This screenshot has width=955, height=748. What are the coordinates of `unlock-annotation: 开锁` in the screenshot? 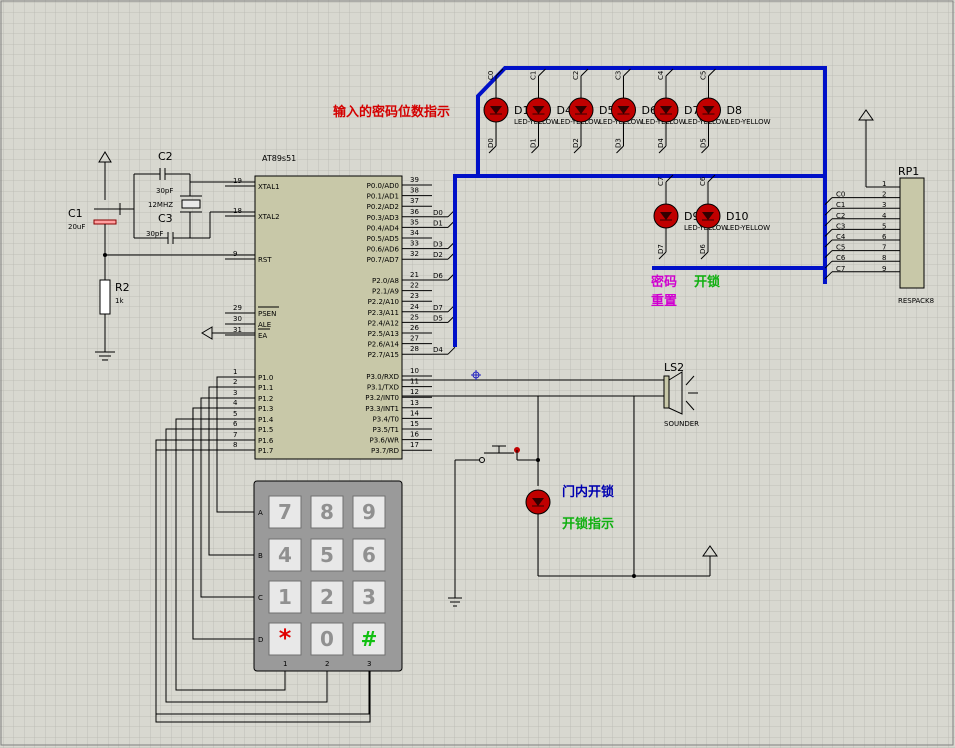 It's located at (707, 282).